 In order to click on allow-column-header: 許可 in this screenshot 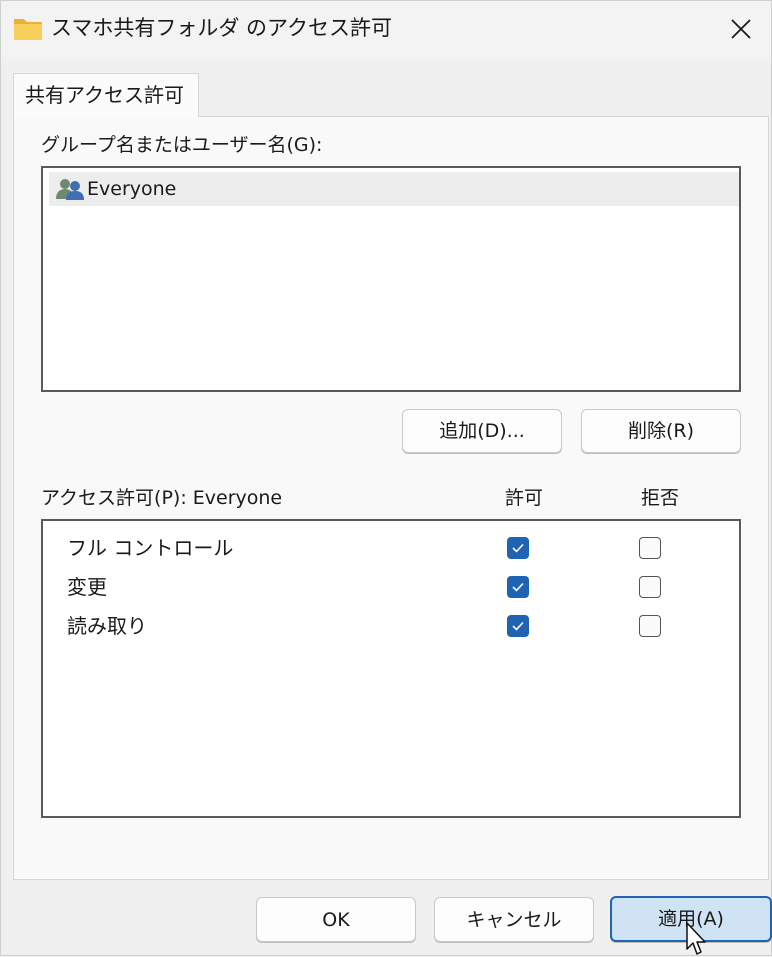, I will do `click(524, 498)`.